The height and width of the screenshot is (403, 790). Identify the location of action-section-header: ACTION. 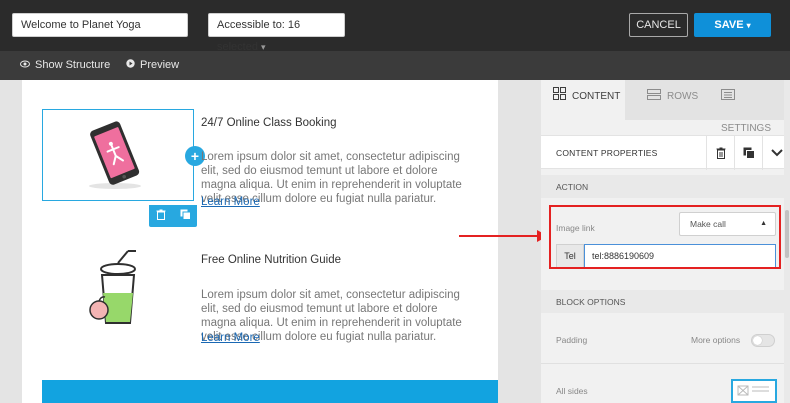
(665, 186).